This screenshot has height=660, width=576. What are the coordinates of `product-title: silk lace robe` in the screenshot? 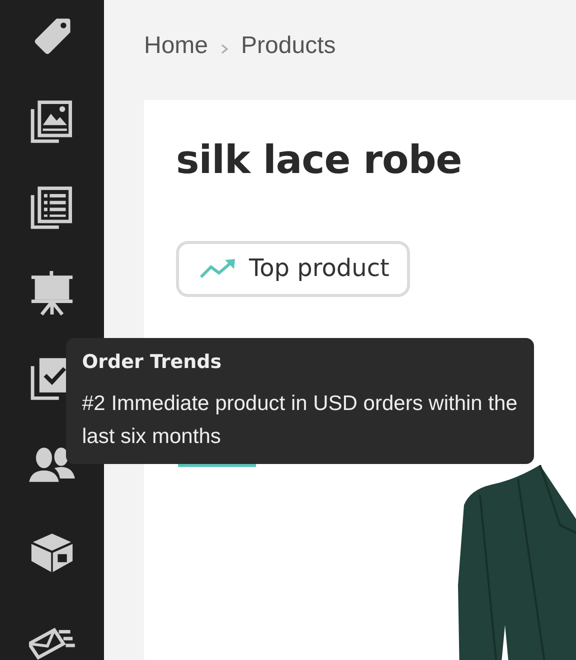 It's located at (319, 161).